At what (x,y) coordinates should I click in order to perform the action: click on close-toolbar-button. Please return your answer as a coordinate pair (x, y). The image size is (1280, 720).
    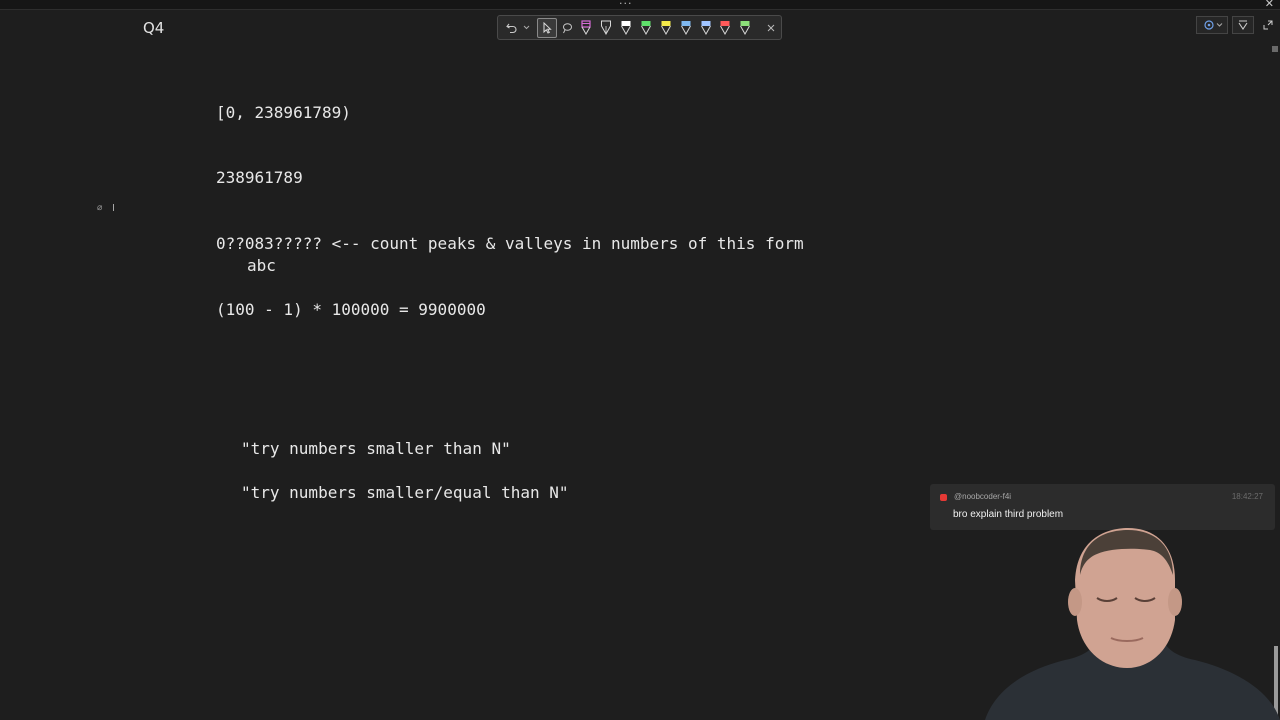
    Looking at the image, I should click on (771, 28).